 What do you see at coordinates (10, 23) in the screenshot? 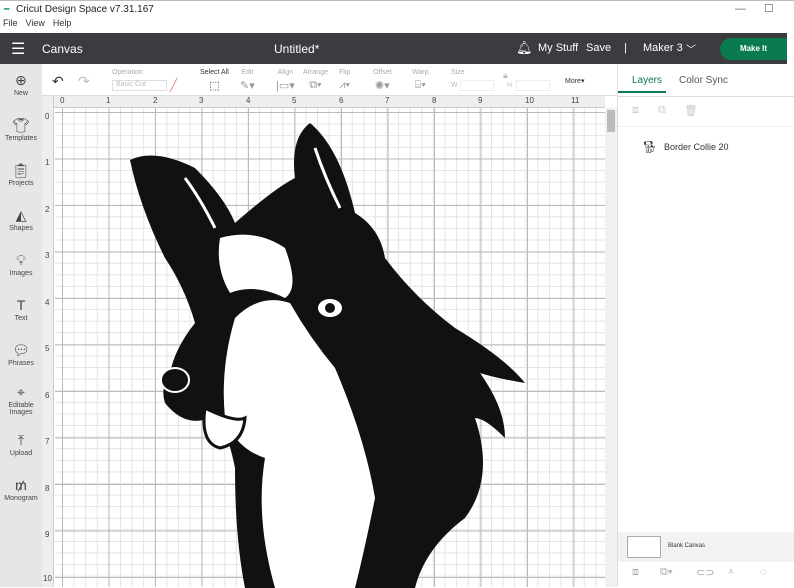
I see `menu-file: File` at bounding box center [10, 23].